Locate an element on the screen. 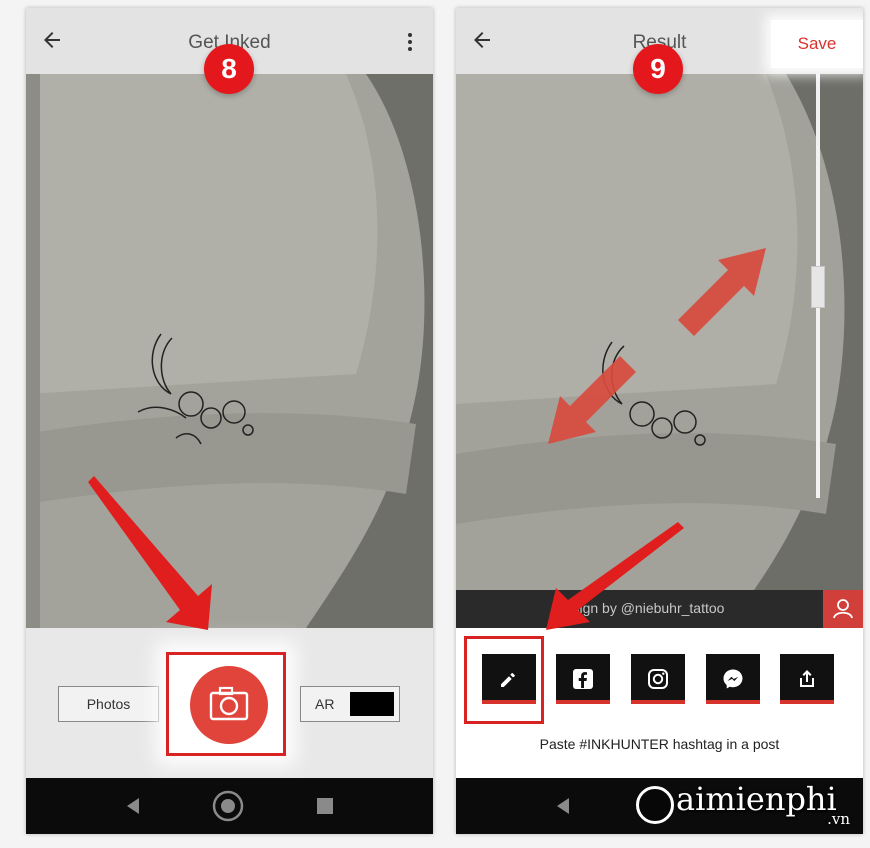 The width and height of the screenshot is (870, 848). artist-profile-button is located at coordinates (843, 609).